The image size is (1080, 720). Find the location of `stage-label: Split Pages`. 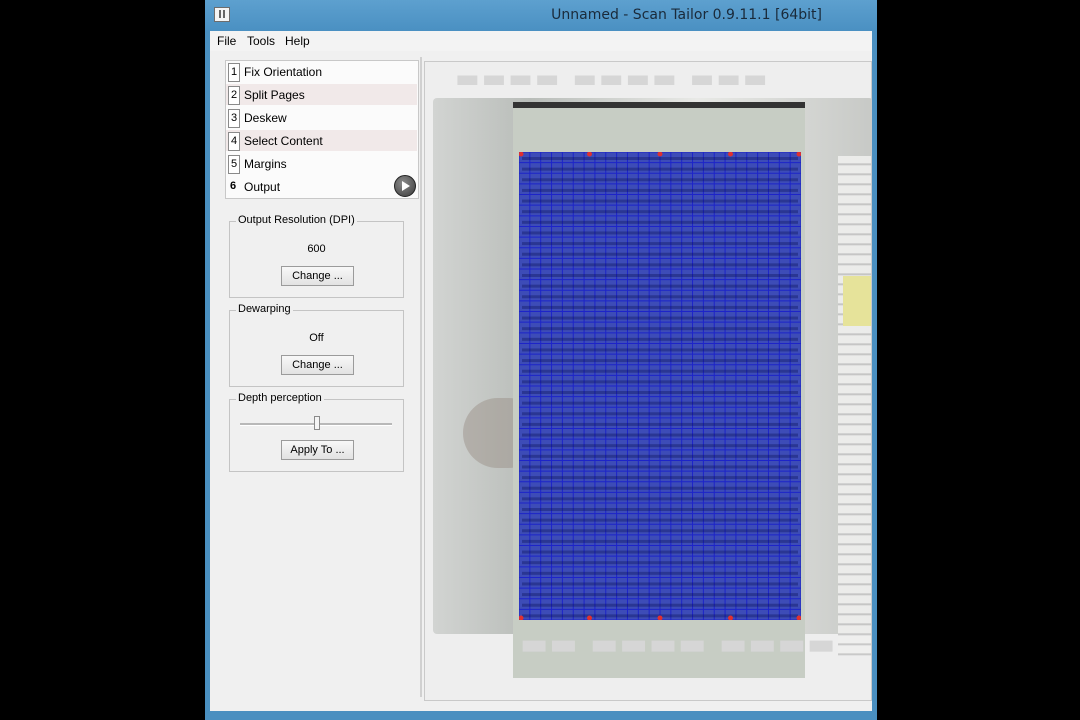

stage-label: Split Pages is located at coordinates (274, 95).